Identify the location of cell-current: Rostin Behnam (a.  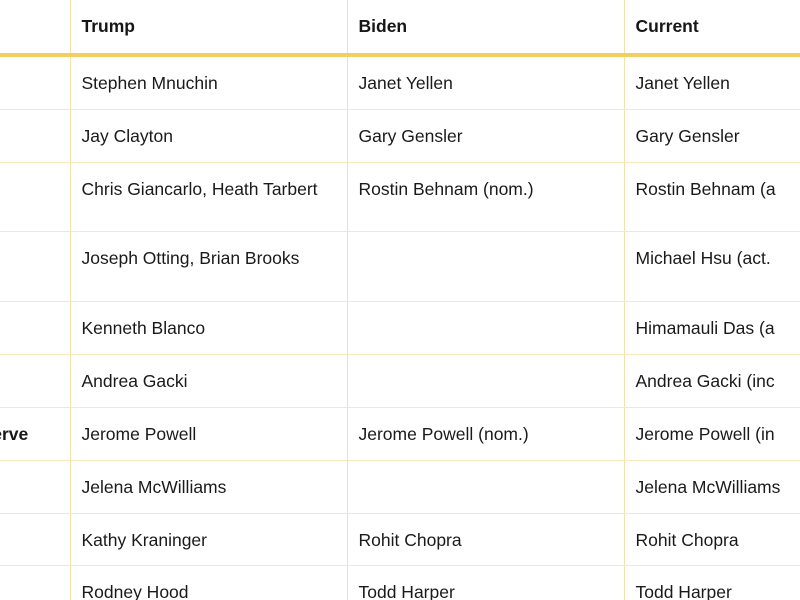
(712, 197).